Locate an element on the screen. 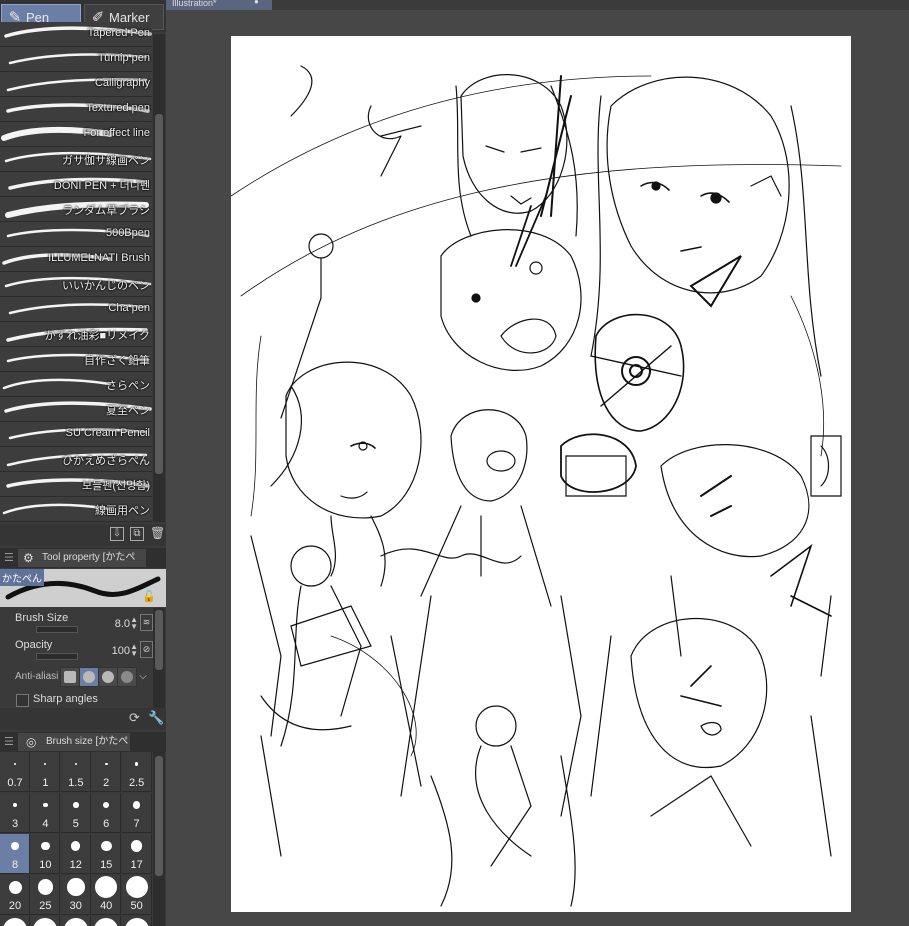 This screenshot has height=926, width=909. brush-item: Textured pen is located at coordinates (76, 109).